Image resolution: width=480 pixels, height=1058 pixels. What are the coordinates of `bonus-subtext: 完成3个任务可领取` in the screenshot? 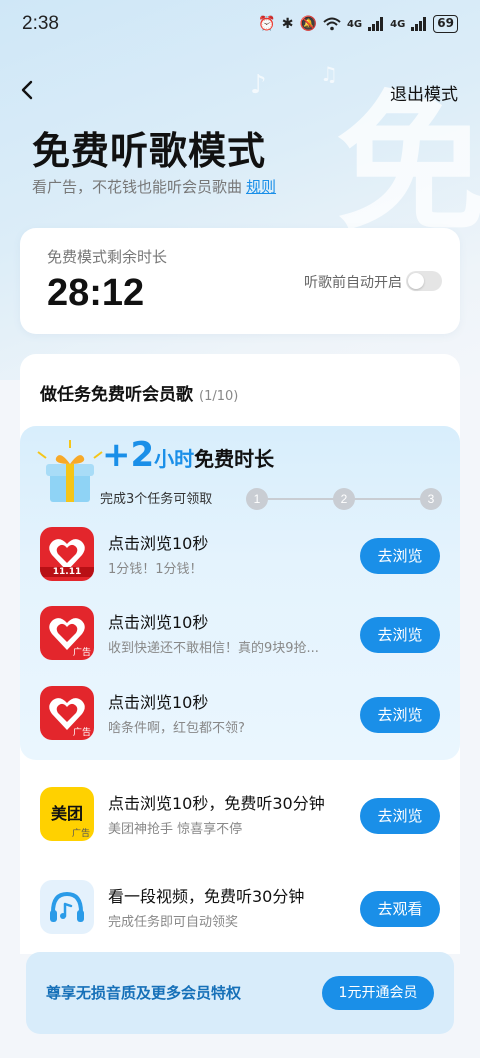 It's located at (156, 499).